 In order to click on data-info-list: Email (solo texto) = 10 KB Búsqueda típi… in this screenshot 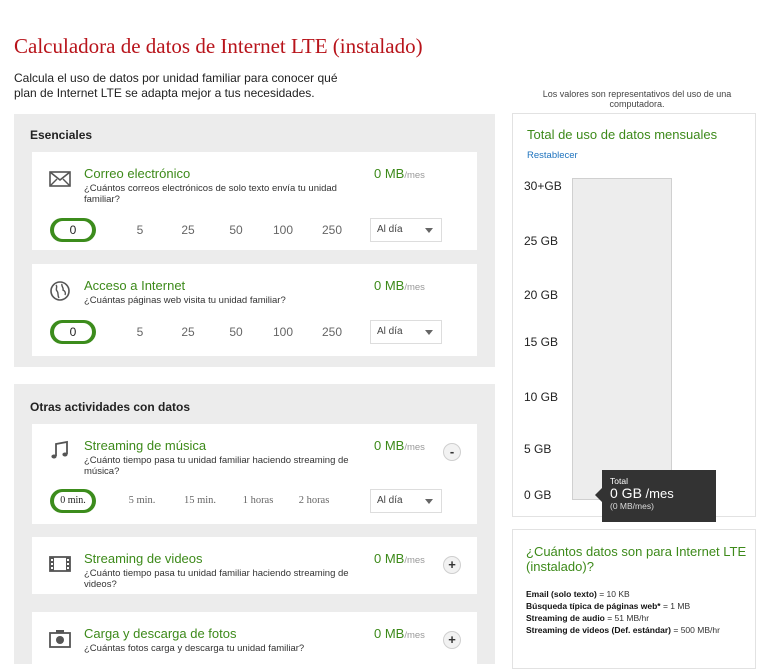, I will do `click(638, 612)`.